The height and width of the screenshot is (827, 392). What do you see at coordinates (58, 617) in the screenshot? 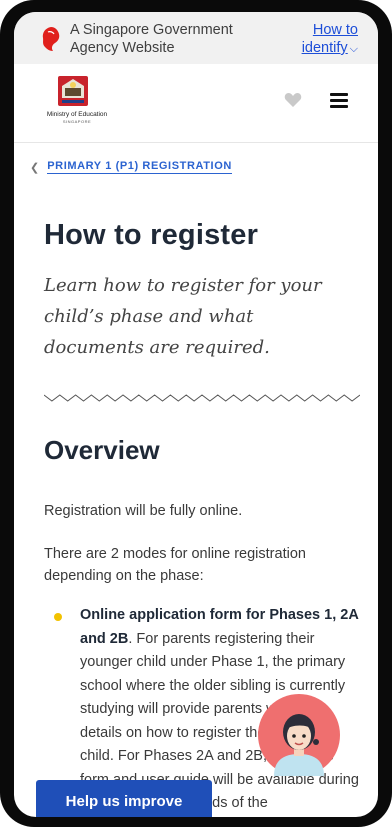
I see `bullet-dot` at bounding box center [58, 617].